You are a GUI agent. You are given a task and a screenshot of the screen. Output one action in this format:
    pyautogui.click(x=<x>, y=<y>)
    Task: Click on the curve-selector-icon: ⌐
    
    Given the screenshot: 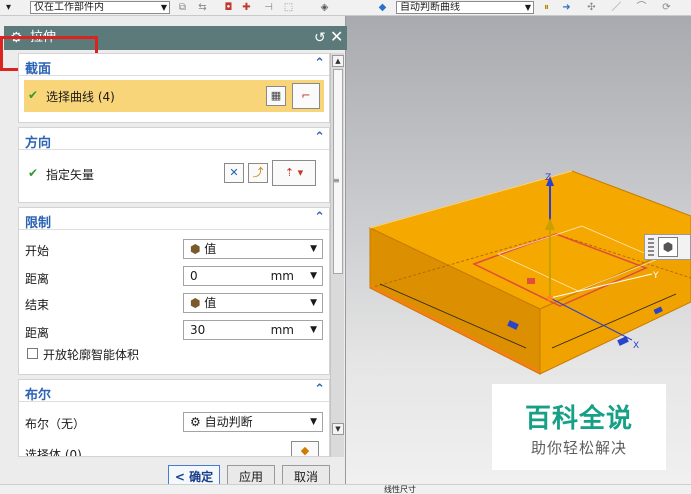 What is the action you would take?
    pyautogui.click(x=306, y=96)
    